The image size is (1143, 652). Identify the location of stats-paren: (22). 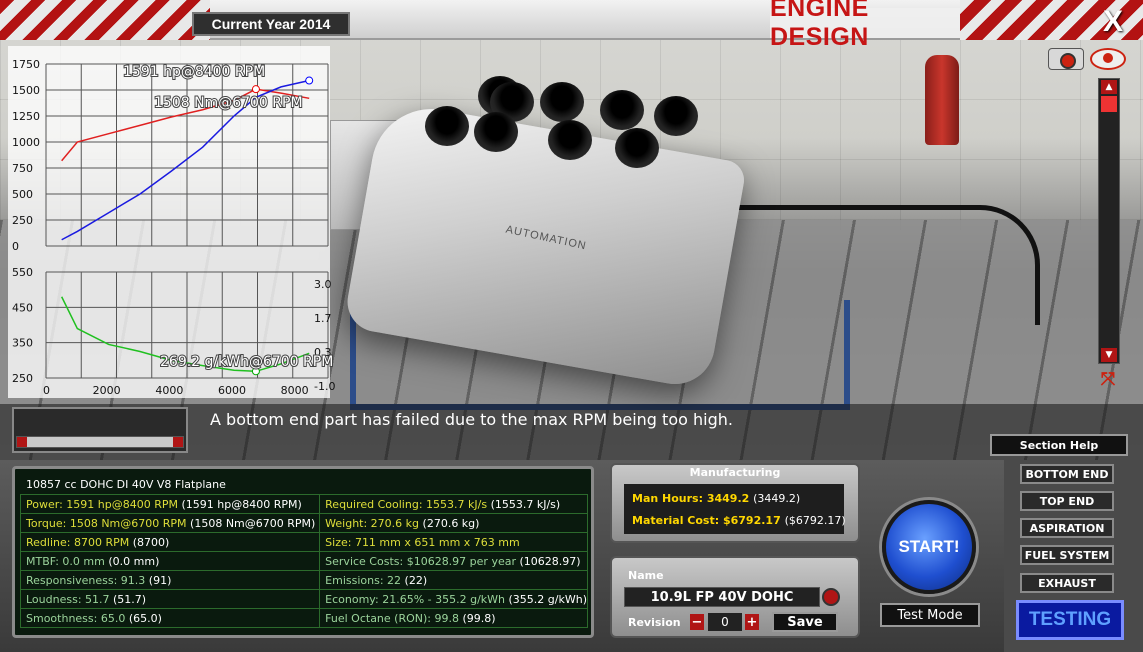
(416, 580).